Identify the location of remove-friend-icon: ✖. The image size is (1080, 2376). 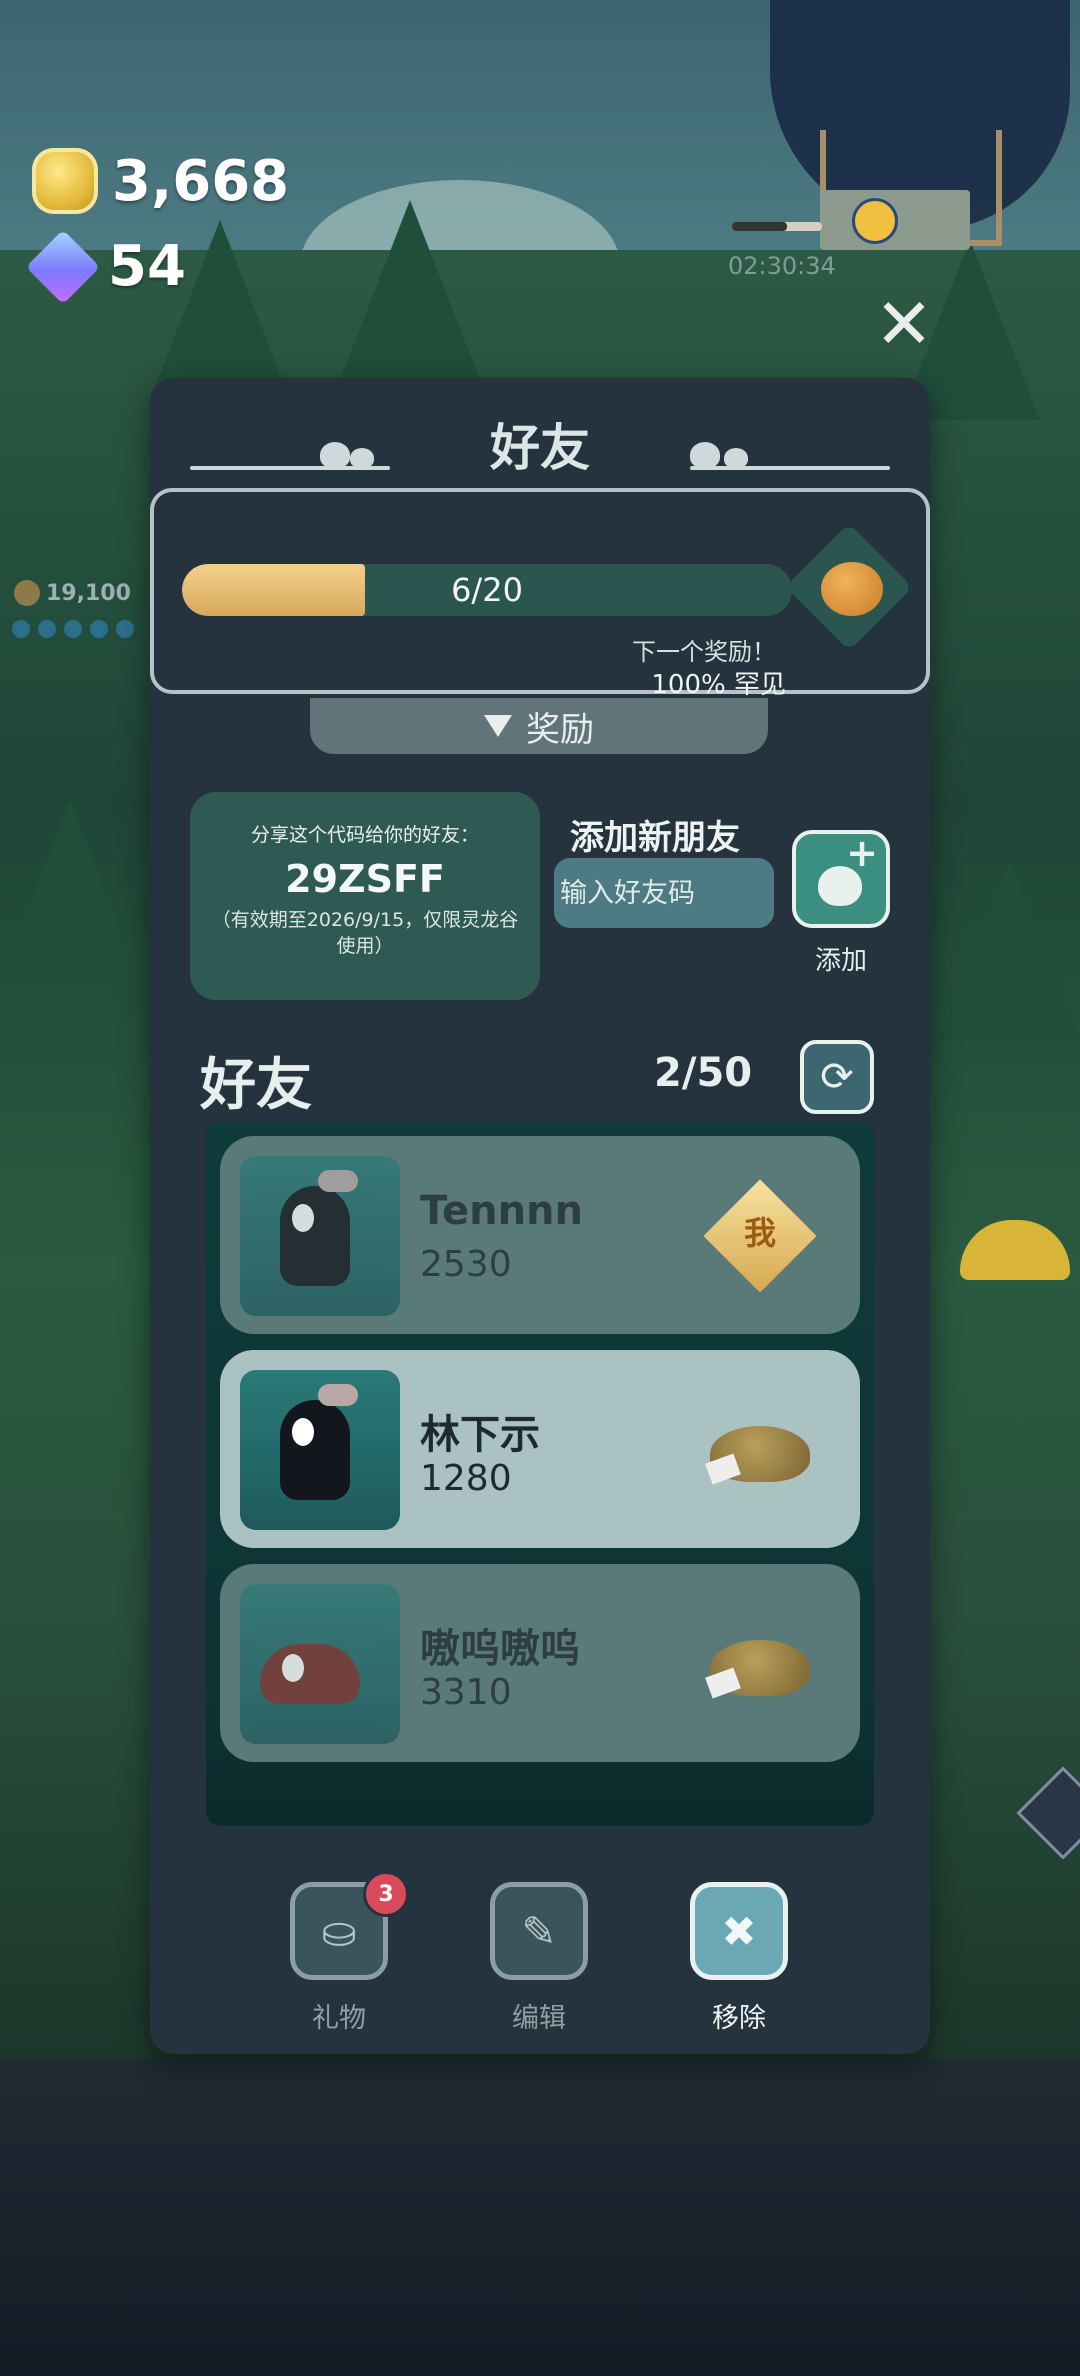
(739, 1931).